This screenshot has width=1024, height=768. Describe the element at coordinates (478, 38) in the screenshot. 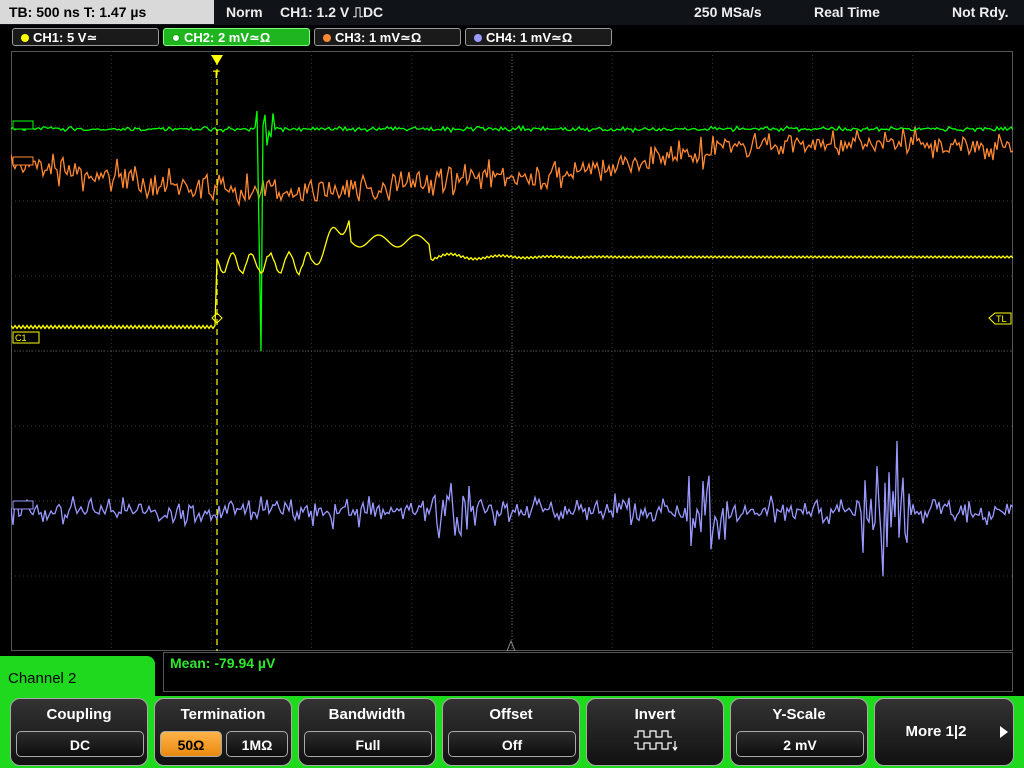

I see `ch4-color-dot` at that location.